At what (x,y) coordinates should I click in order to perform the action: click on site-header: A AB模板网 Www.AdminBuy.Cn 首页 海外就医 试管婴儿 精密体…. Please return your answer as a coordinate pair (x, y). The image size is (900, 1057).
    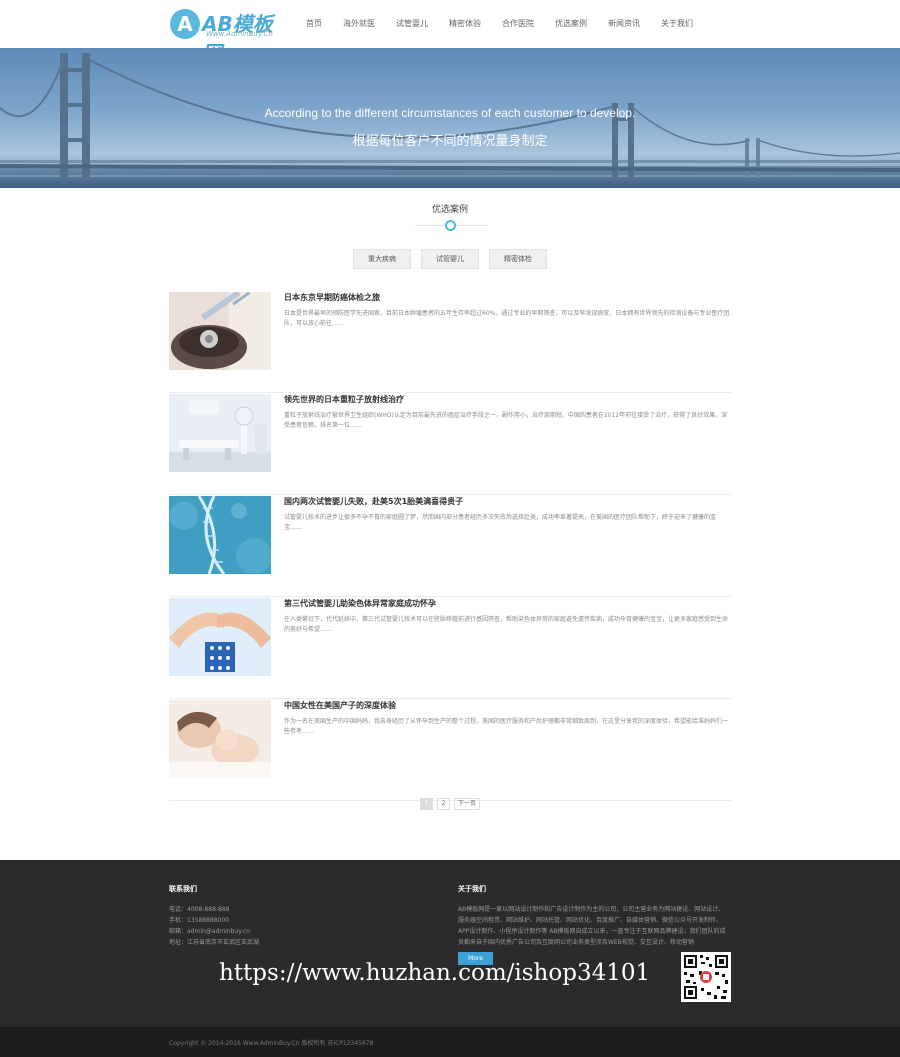
    Looking at the image, I should click on (450, 32).